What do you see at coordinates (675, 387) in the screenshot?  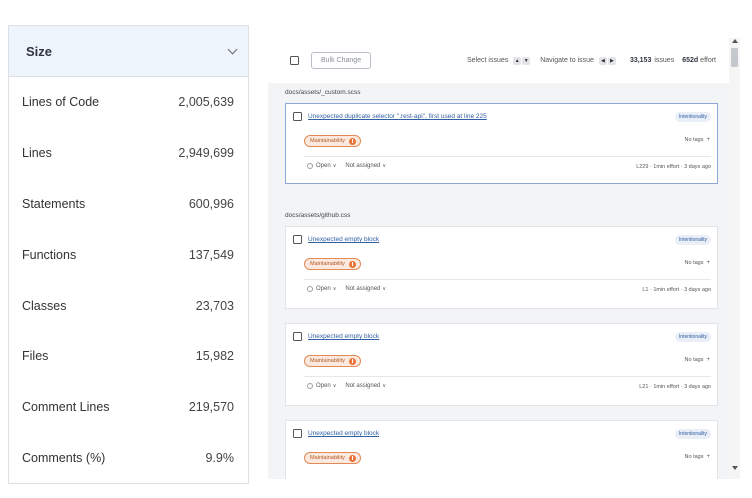 I see `issue-meta: L21 · 1min effort · 3 days ago` at bounding box center [675, 387].